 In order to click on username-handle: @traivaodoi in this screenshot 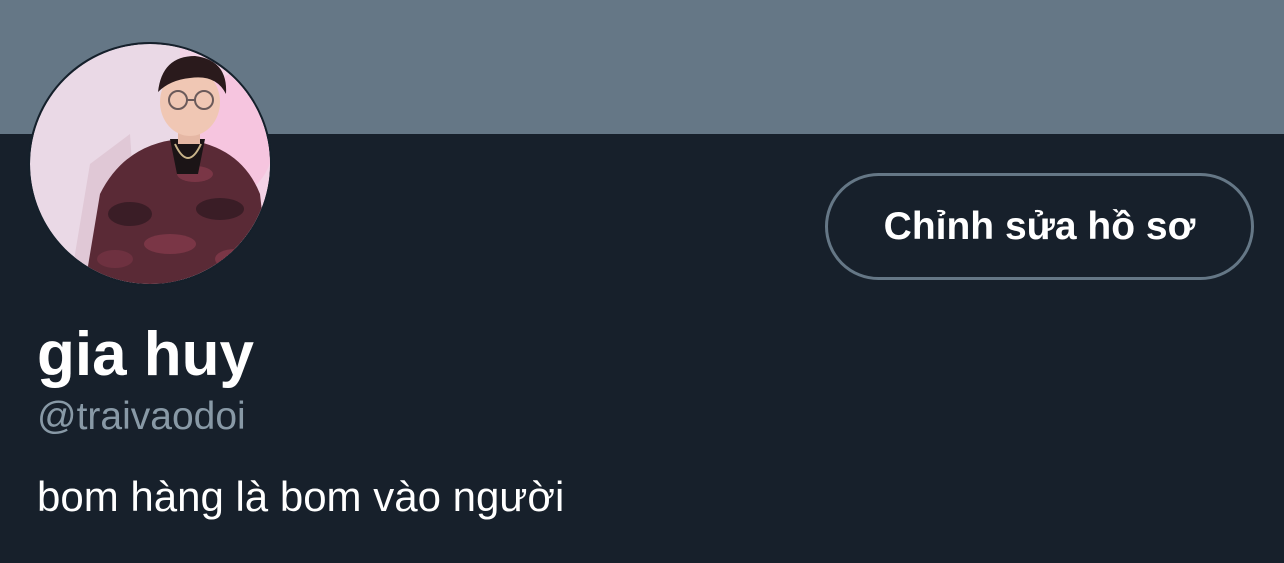, I will do `click(141, 416)`.